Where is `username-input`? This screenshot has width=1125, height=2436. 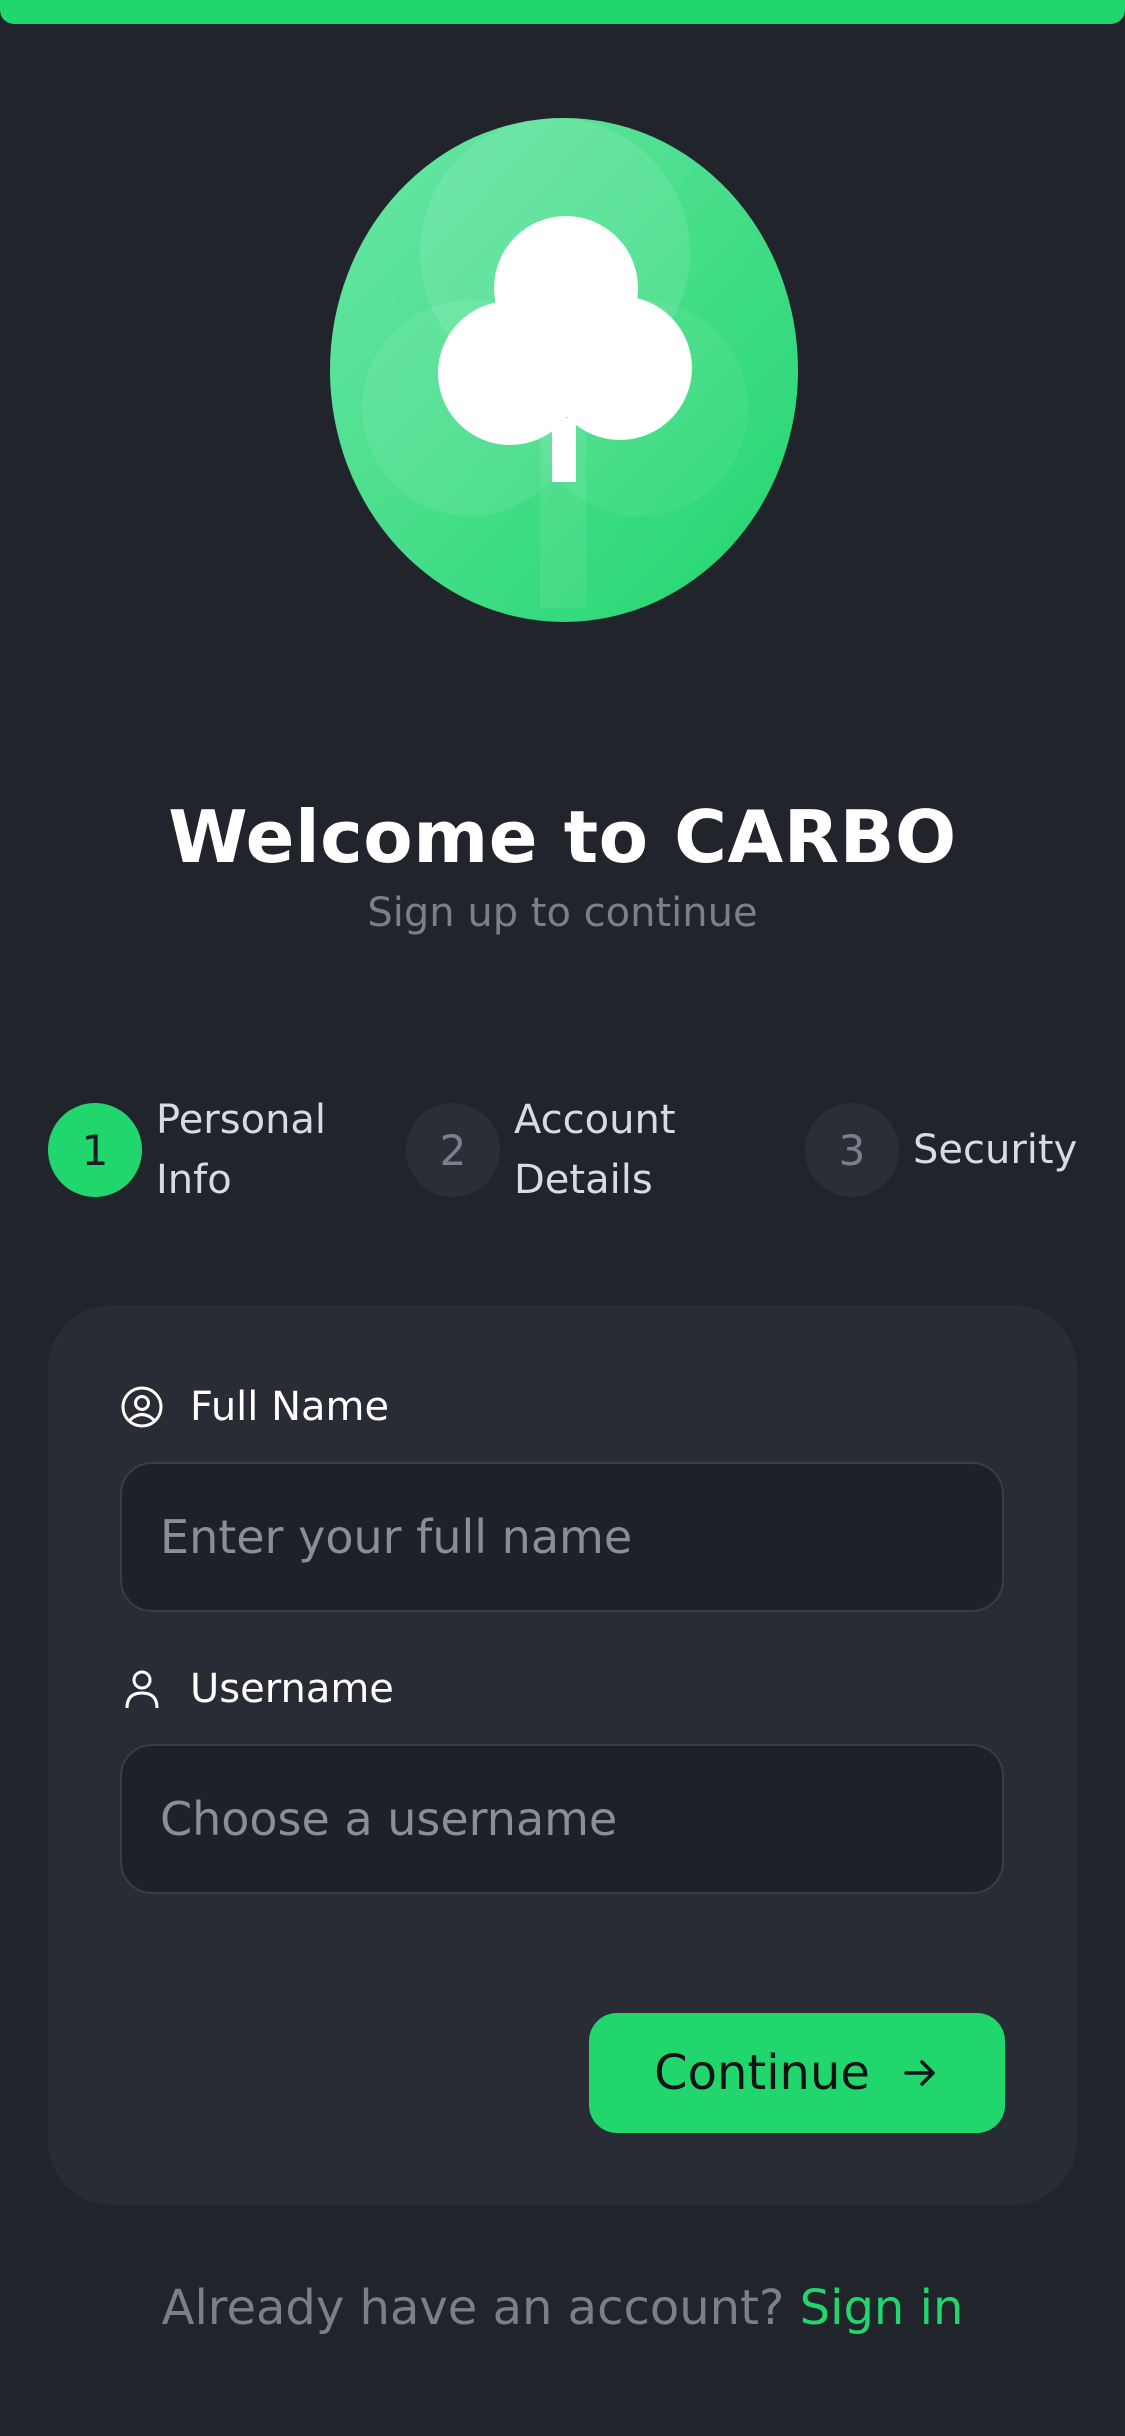 username-input is located at coordinates (562, 1819).